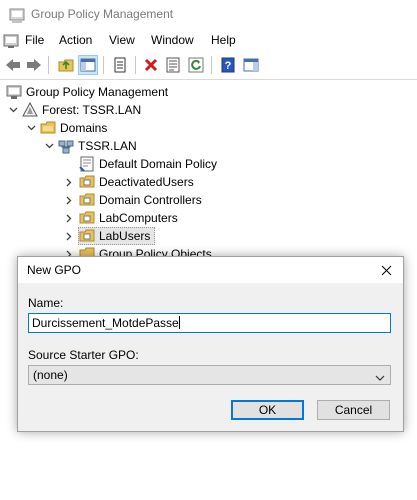 This screenshot has height=500, width=417. What do you see at coordinates (66, 146) in the screenshot?
I see `domain-icon` at bounding box center [66, 146].